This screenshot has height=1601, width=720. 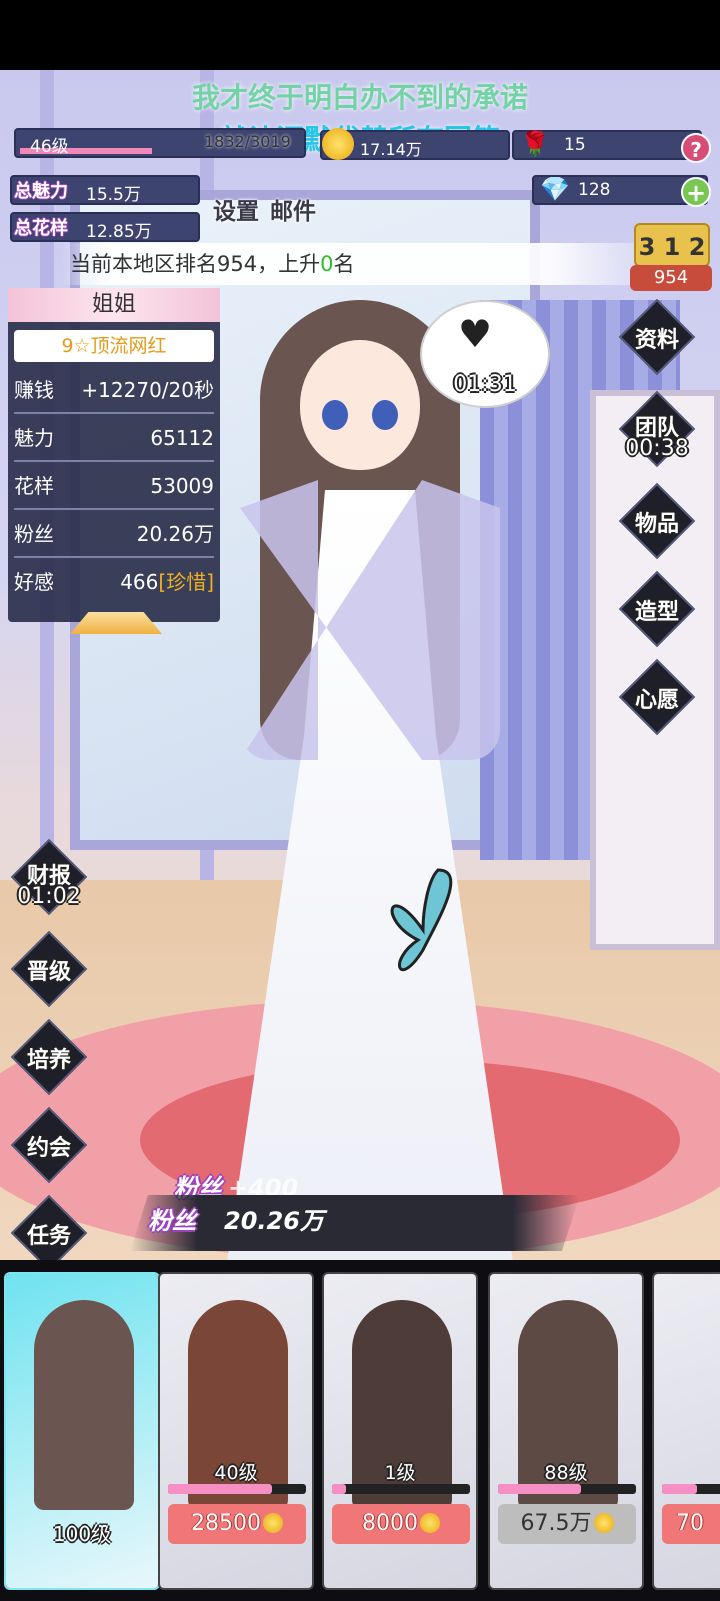 I want to click on fan-total-bar: 粉丝 20.26万, so click(x=355, y=1223).